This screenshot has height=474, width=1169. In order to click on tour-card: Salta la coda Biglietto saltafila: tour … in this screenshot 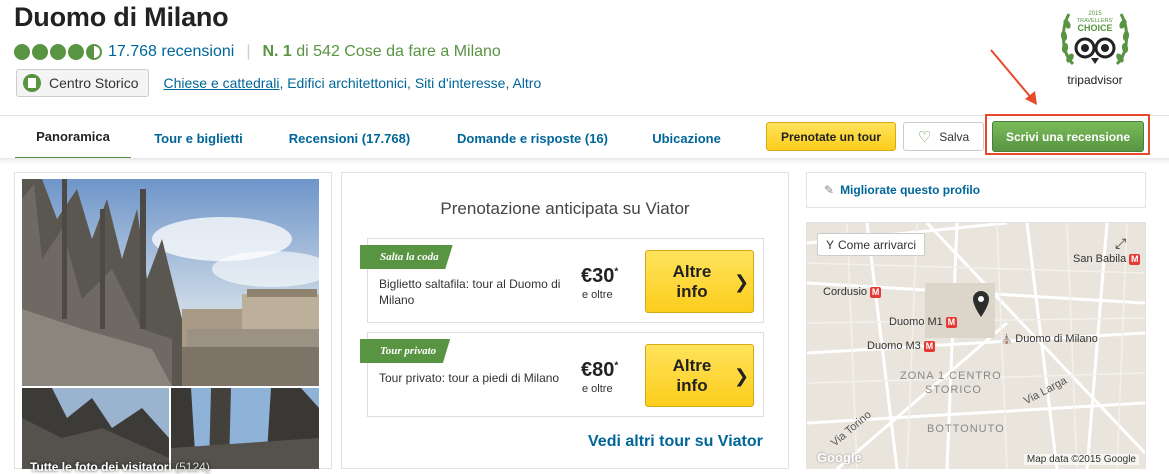, I will do `click(562, 280)`.